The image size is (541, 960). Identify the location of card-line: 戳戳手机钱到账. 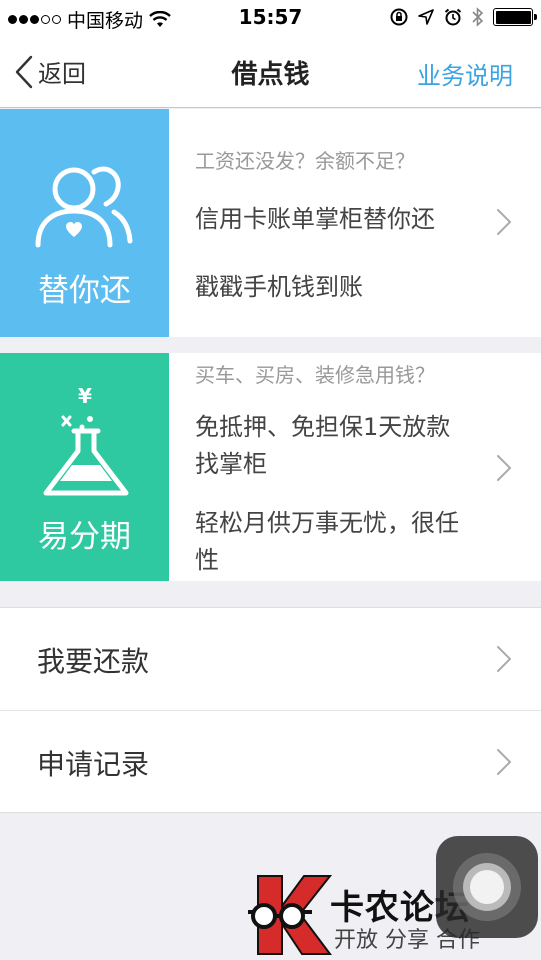
(279, 287).